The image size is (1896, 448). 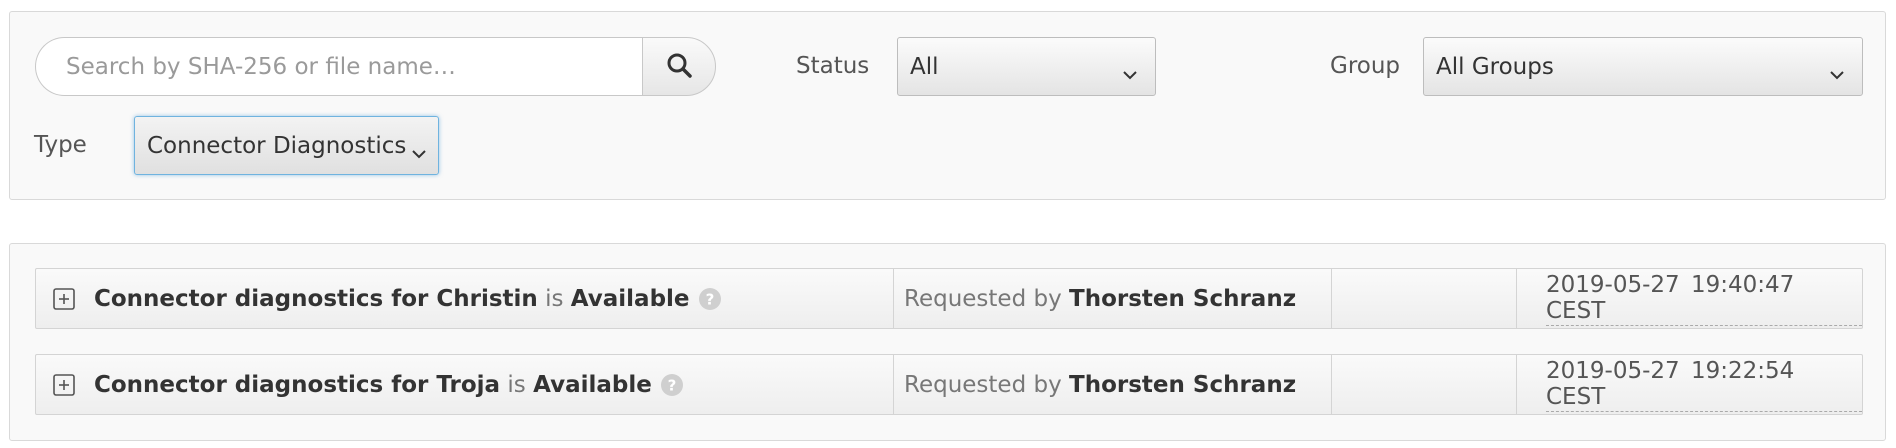 I want to click on group-select-value: All Groups, so click(x=1495, y=66).